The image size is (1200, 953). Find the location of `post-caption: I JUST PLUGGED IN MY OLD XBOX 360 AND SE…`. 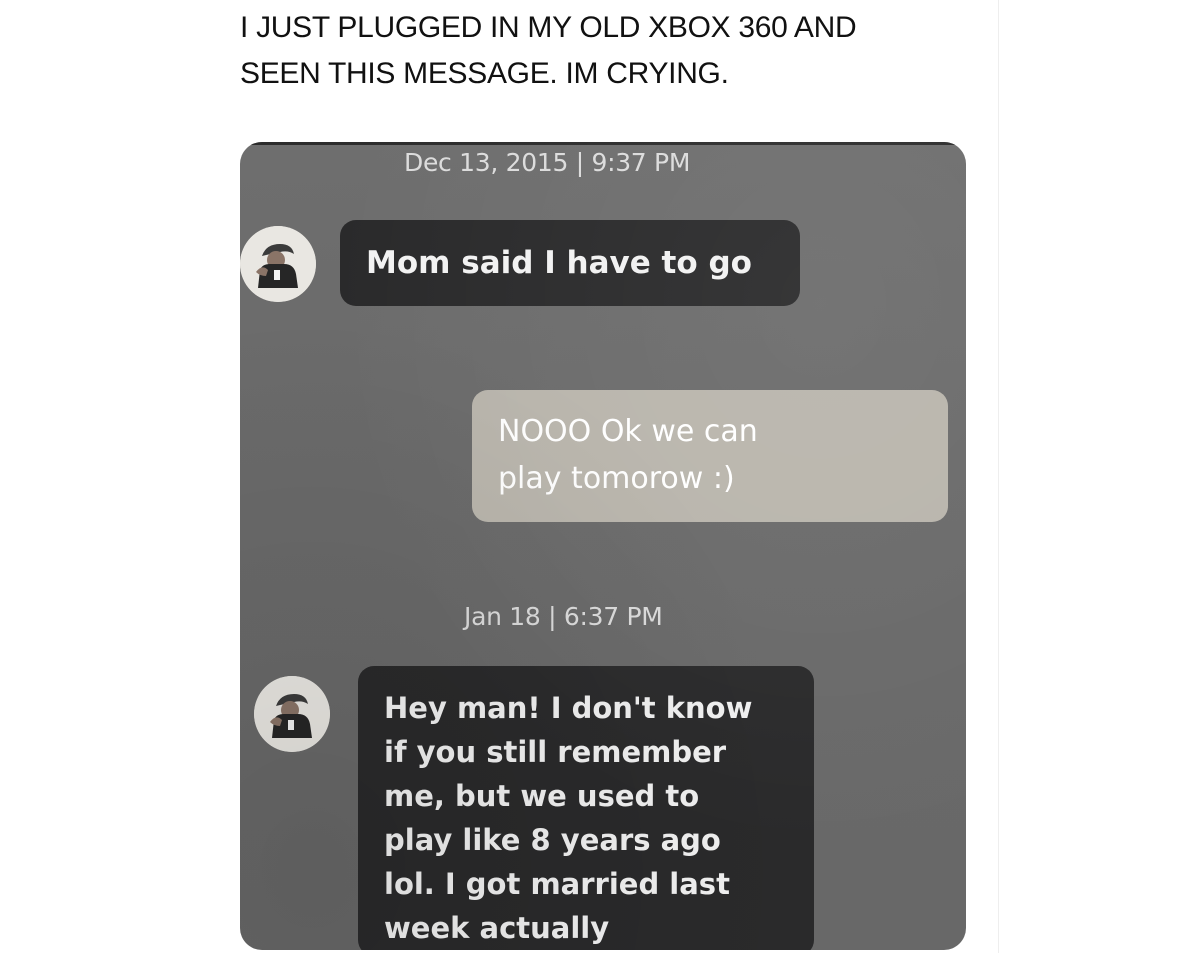

post-caption: I JUST PLUGGED IN MY OLD XBOX 360 AND SE… is located at coordinates (600, 51).